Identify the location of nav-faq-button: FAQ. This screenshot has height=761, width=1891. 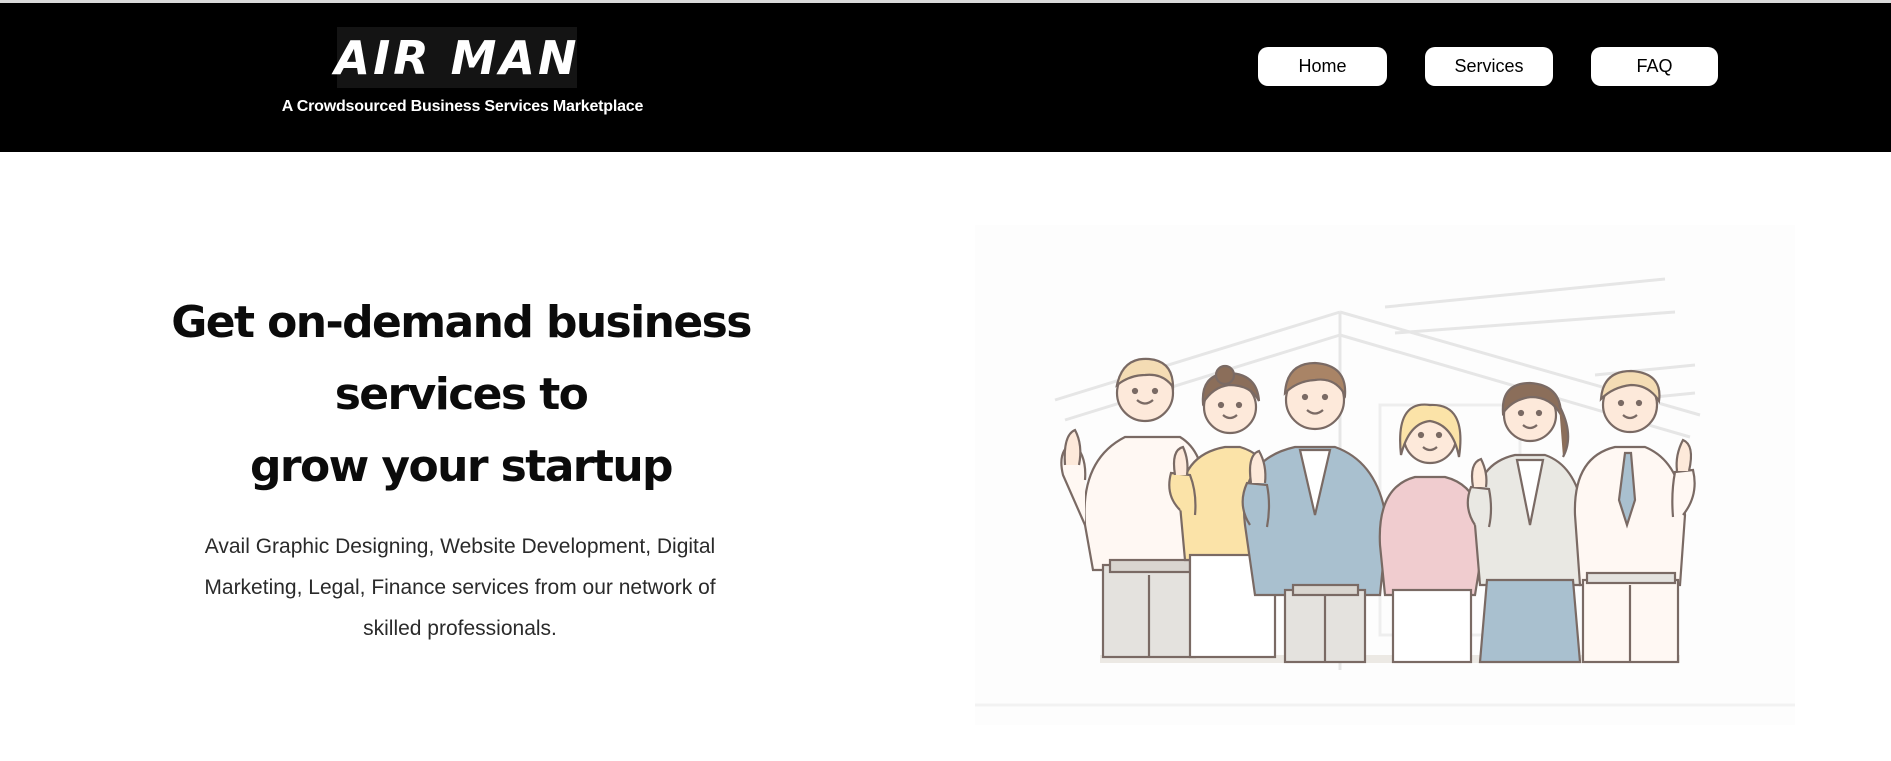
(1654, 66).